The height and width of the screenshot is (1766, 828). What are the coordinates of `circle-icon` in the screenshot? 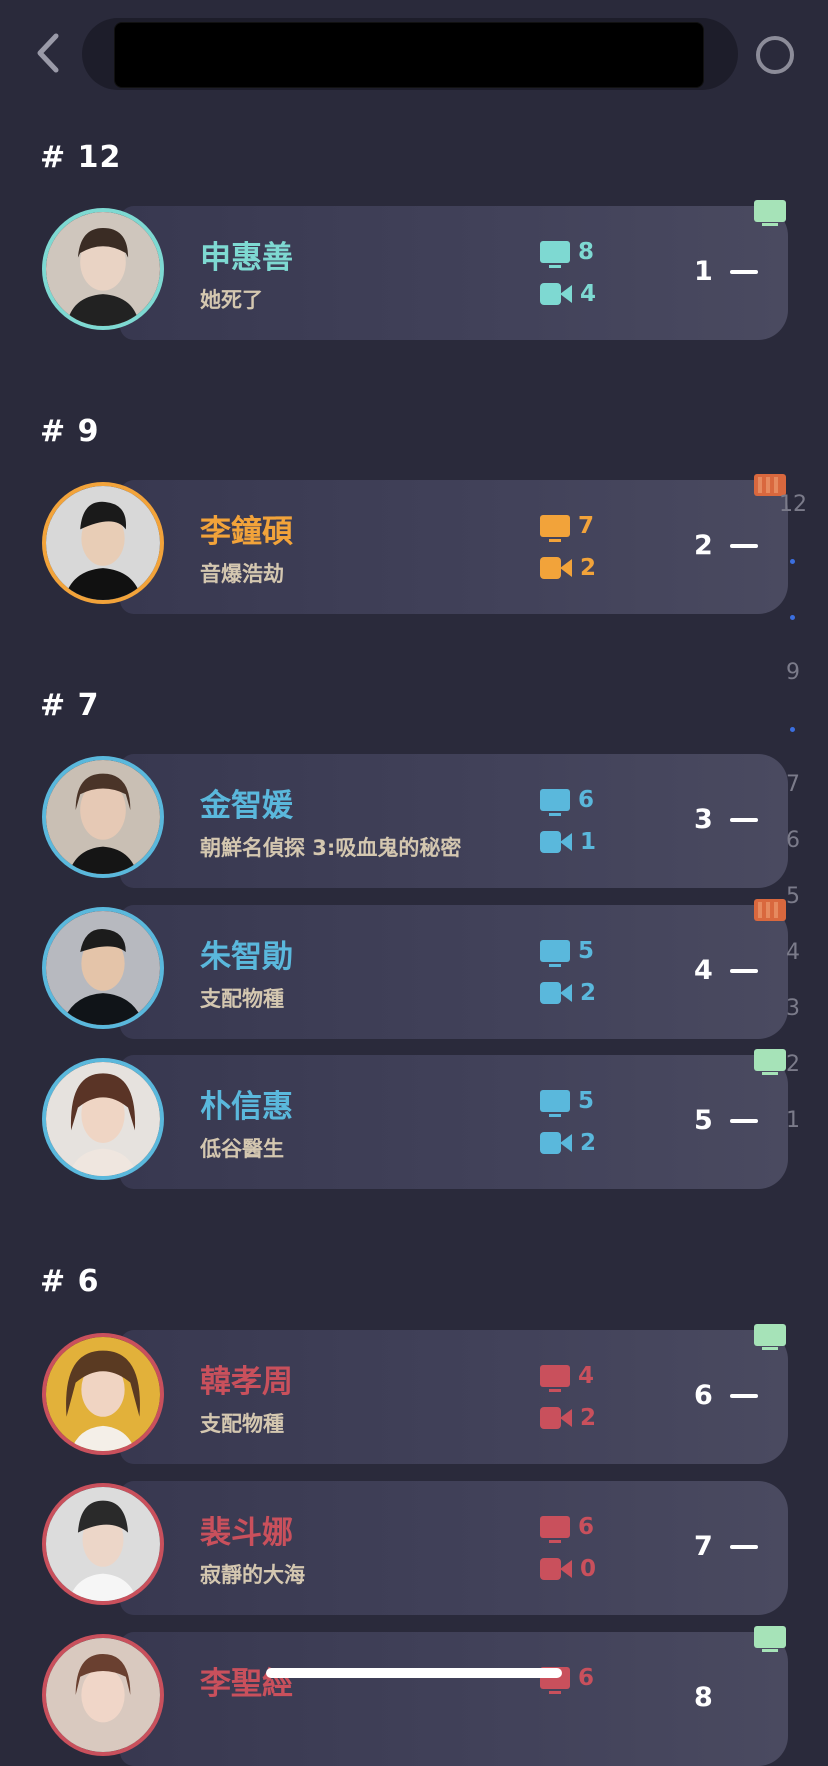 It's located at (775, 55).